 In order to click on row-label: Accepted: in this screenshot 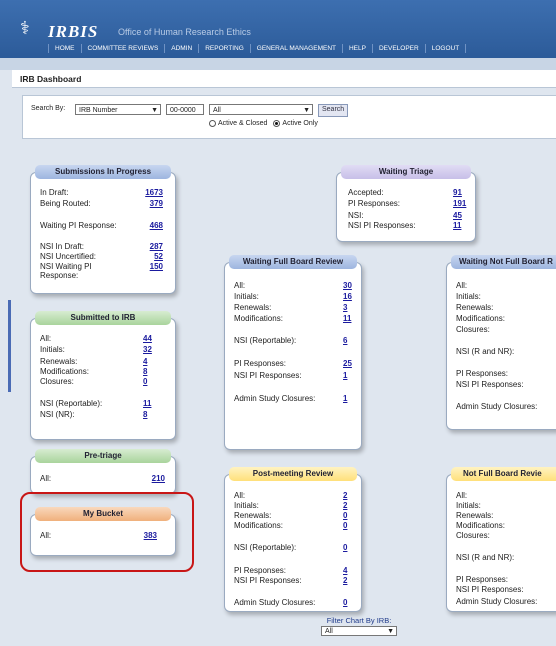, I will do `click(366, 192)`.